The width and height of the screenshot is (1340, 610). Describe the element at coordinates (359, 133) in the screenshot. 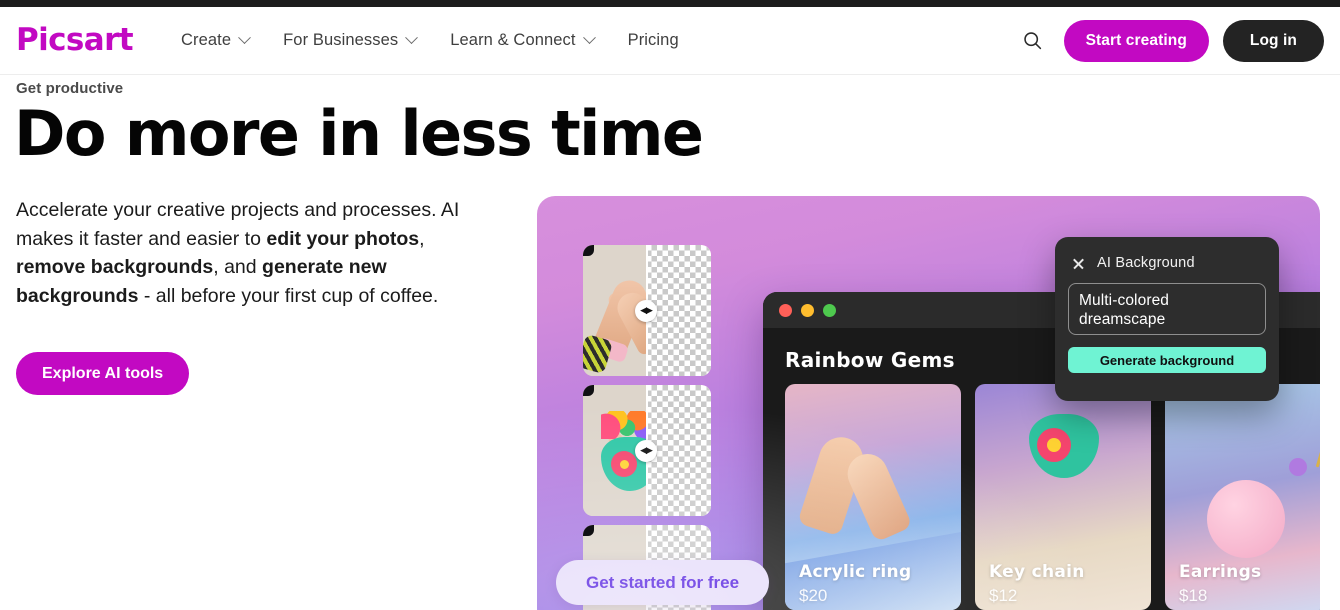

I see `page-title: Do more in less time` at that location.